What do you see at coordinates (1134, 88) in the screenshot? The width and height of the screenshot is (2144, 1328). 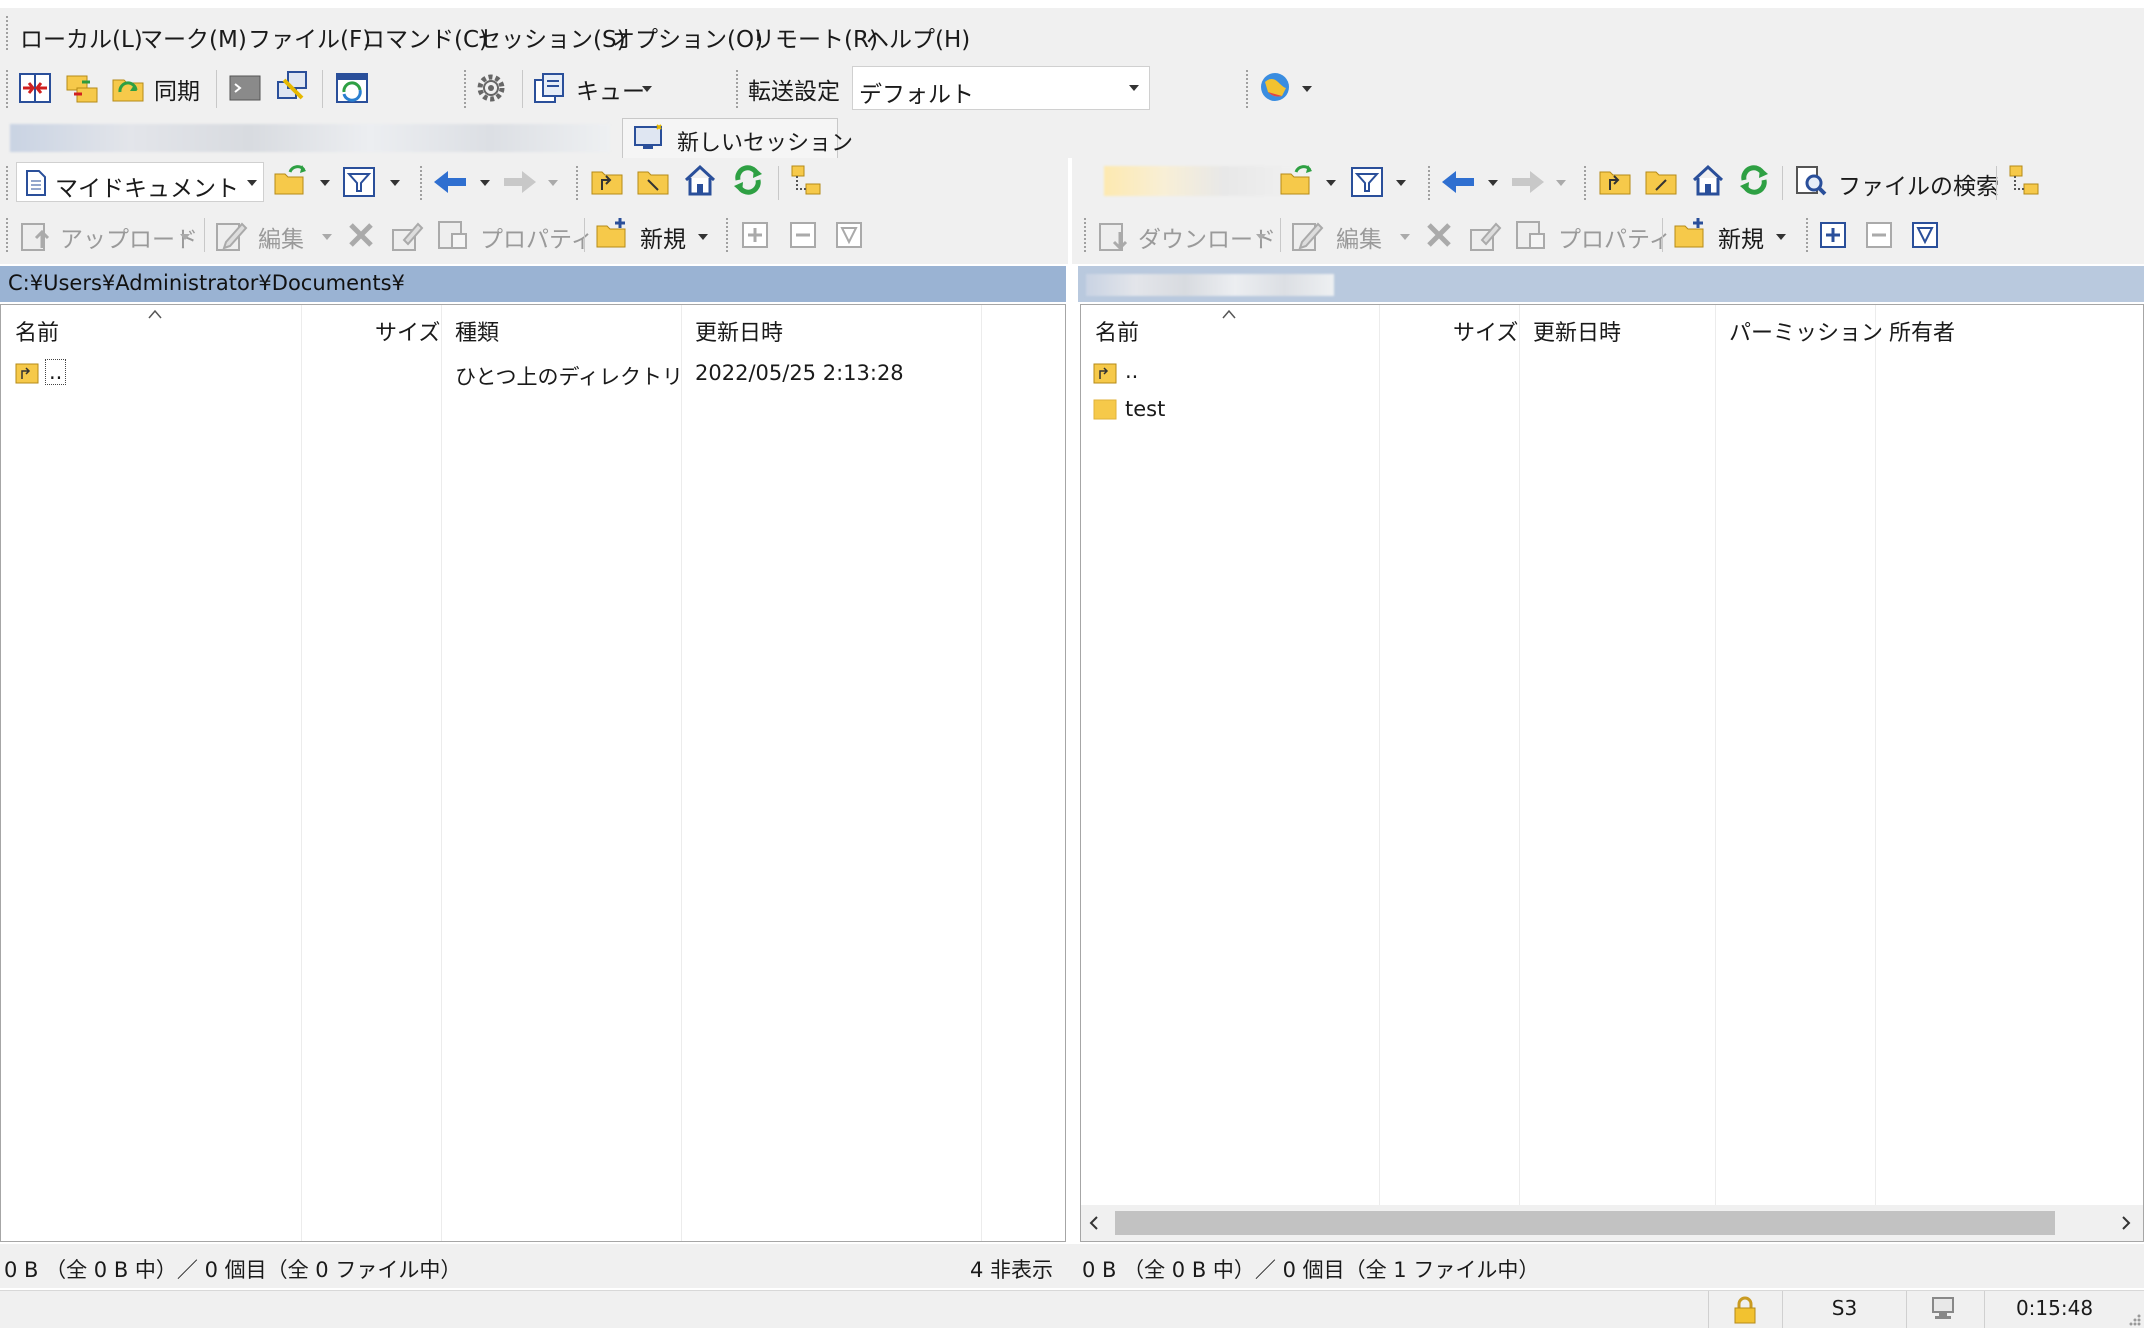 I see `transfer-settings-dropdown-icon` at bounding box center [1134, 88].